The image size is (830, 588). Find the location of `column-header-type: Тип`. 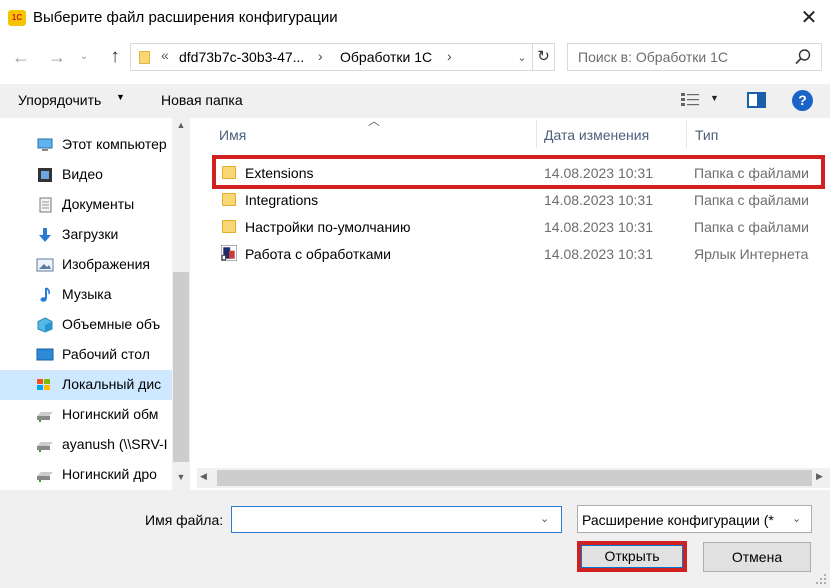

column-header-type: Тип is located at coordinates (706, 135).